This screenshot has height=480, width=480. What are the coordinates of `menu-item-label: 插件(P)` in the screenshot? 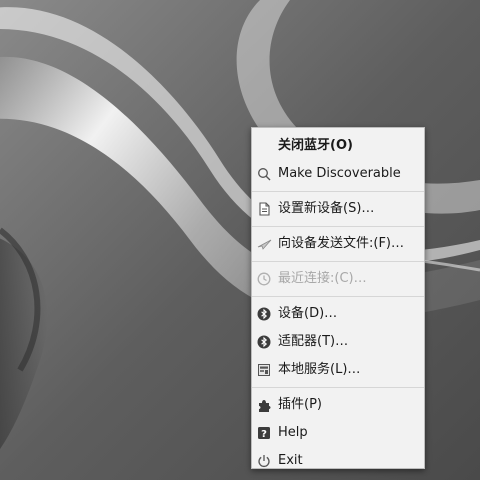 It's located at (300, 404).